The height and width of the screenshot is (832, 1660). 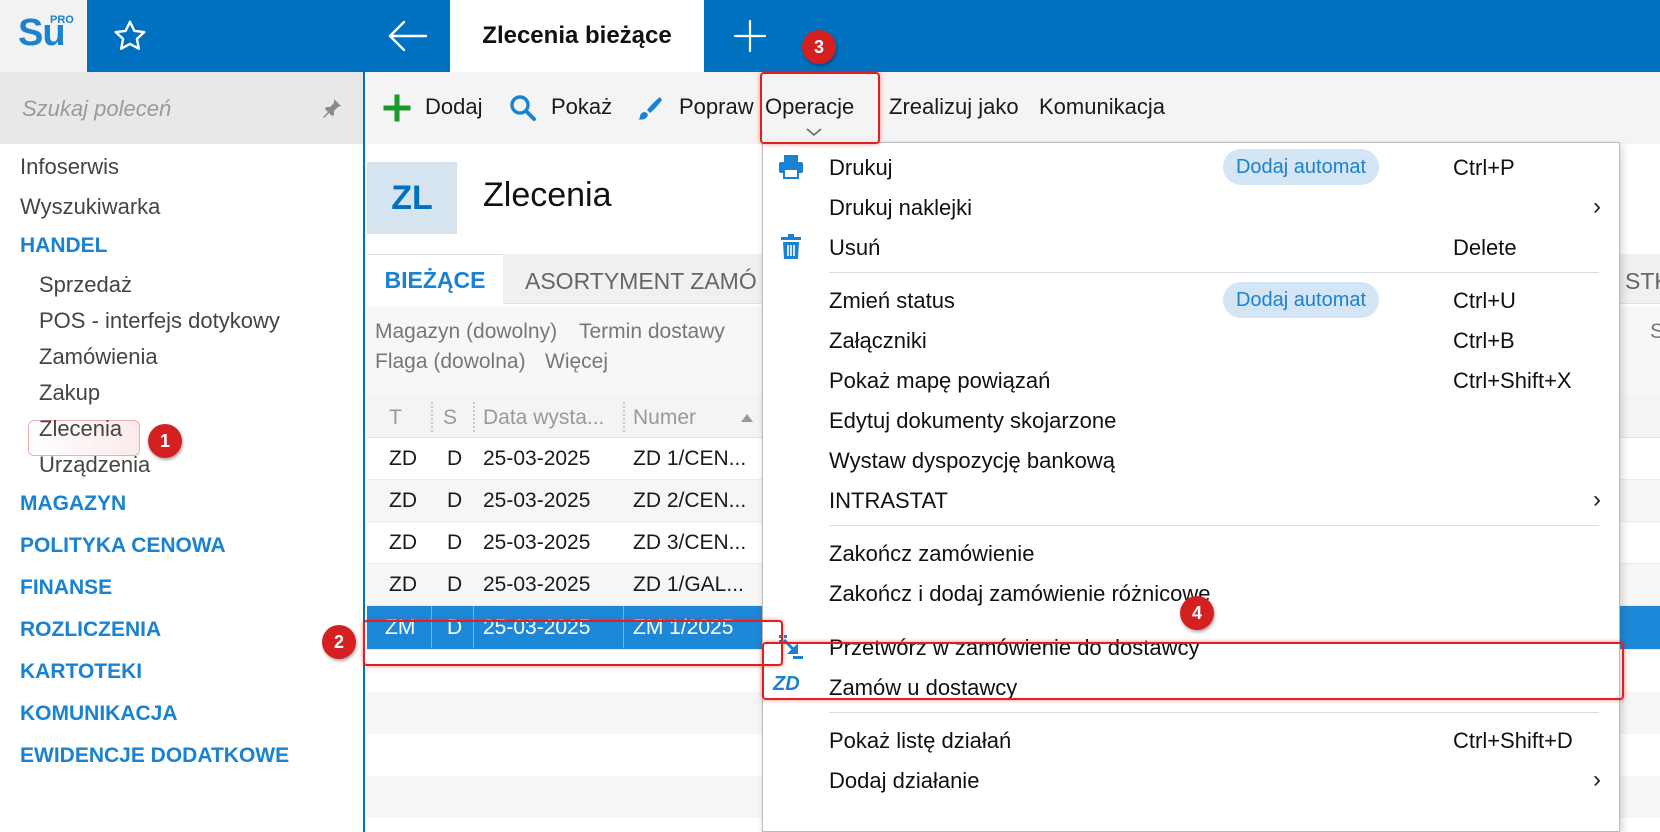 What do you see at coordinates (73, 504) in the screenshot?
I see `sidebar-section-magazyn: MAGAZYN` at bounding box center [73, 504].